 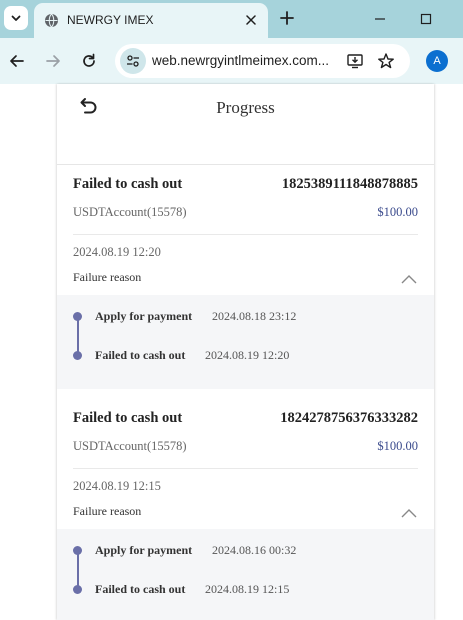 I want to click on browser-tab: NEWRGY IMEX, so click(x=151, y=20).